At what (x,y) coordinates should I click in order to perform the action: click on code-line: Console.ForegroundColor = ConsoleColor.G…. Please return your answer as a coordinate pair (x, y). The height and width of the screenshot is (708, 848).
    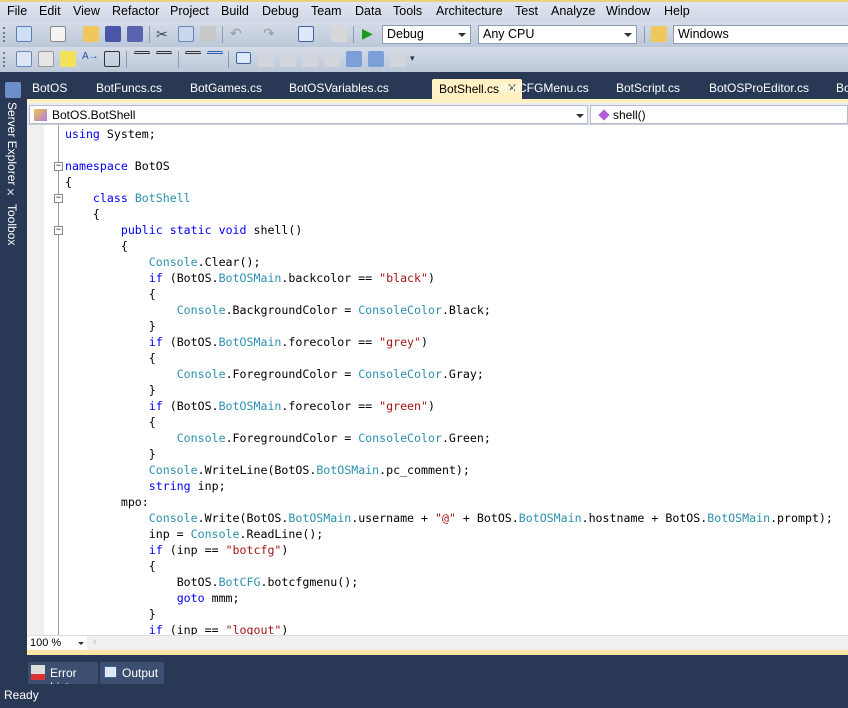
    Looking at the image, I should click on (449, 374).